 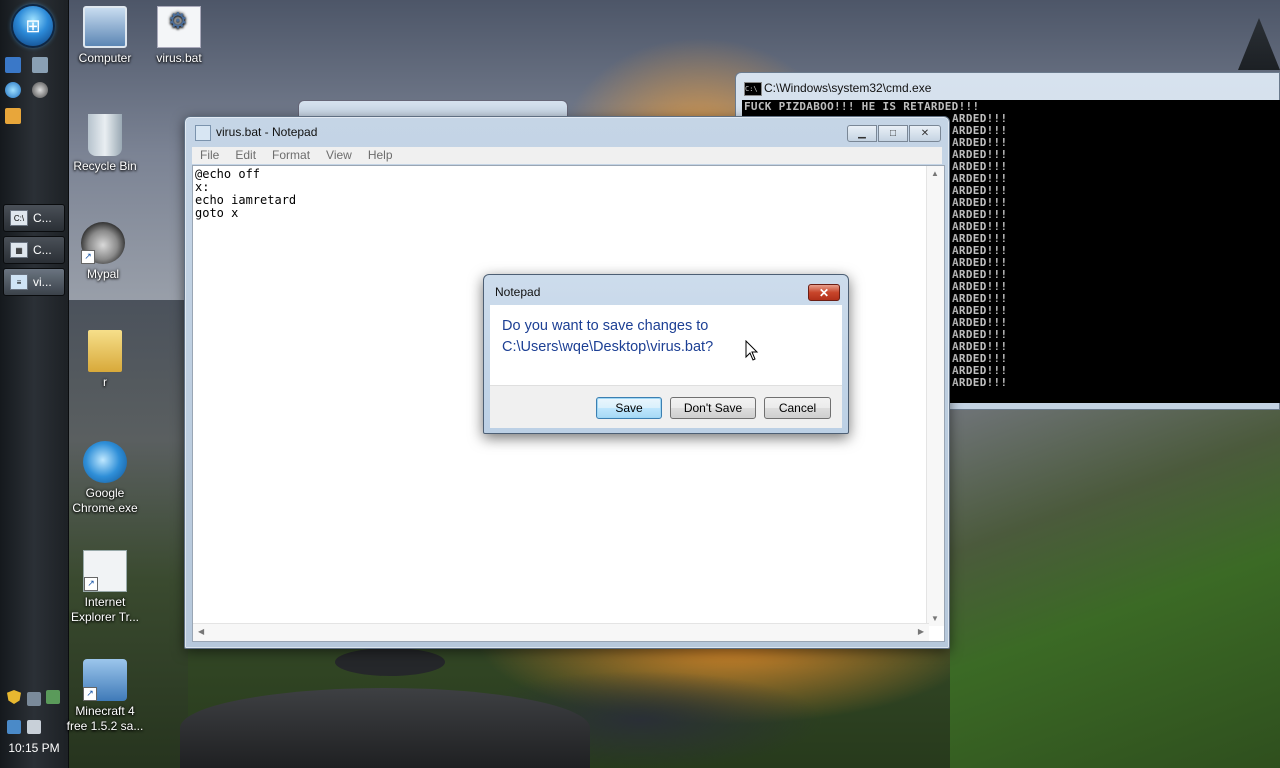 I want to click on close-button: ✕, so click(x=925, y=133).